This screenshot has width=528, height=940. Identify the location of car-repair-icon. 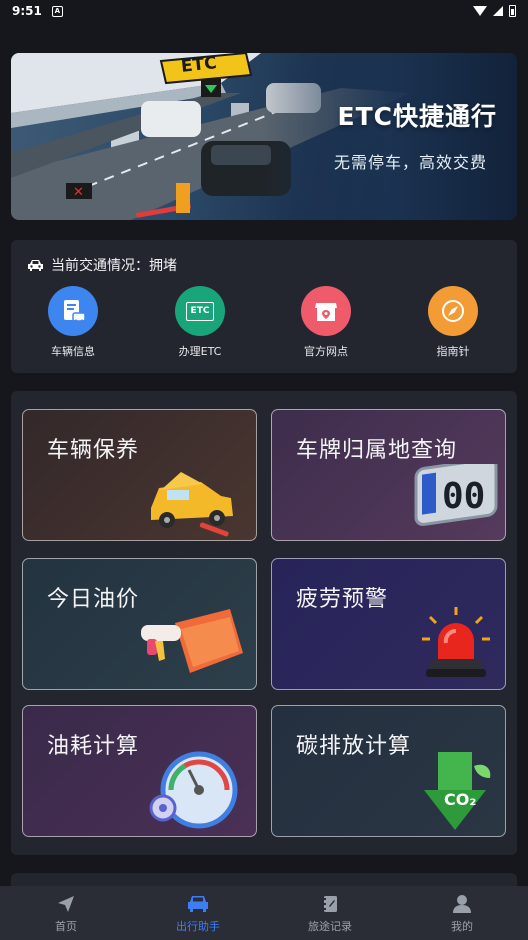
(192, 504).